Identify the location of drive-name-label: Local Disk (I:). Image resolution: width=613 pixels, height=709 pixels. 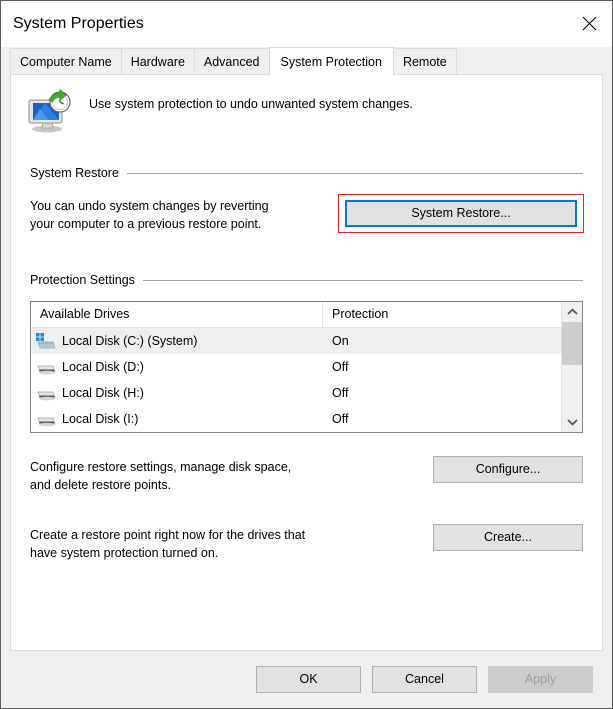
(100, 419).